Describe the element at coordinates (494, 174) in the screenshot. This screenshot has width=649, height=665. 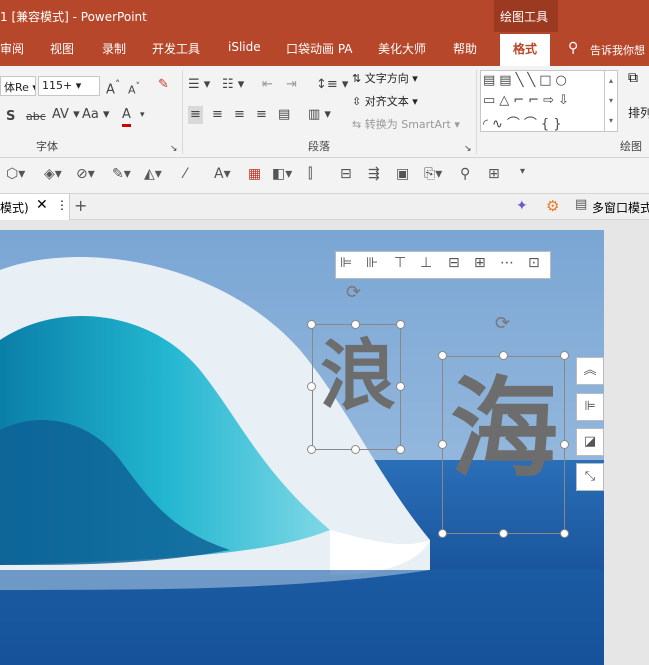
I see `select-pane-icon: ⊞` at that location.